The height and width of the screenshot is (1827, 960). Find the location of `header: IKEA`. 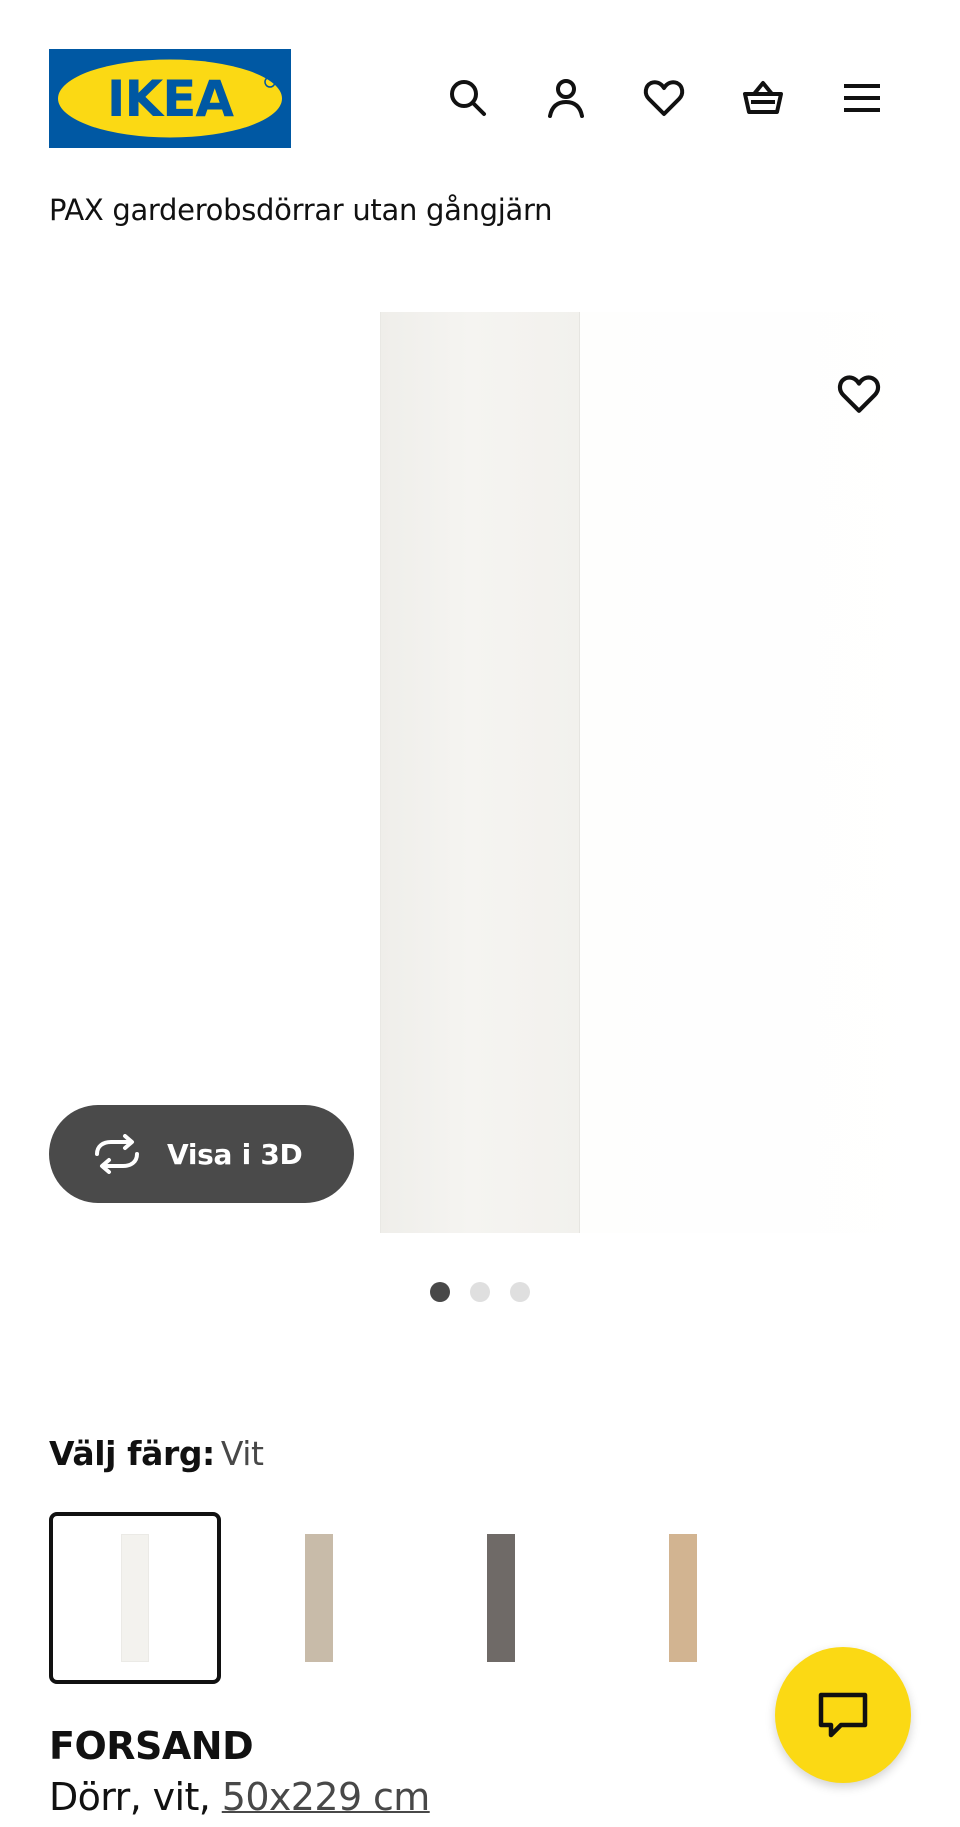

header: IKEA is located at coordinates (480, 75).